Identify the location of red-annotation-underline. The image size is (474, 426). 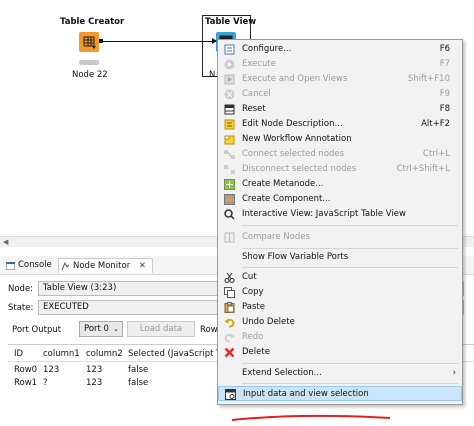
(311, 417).